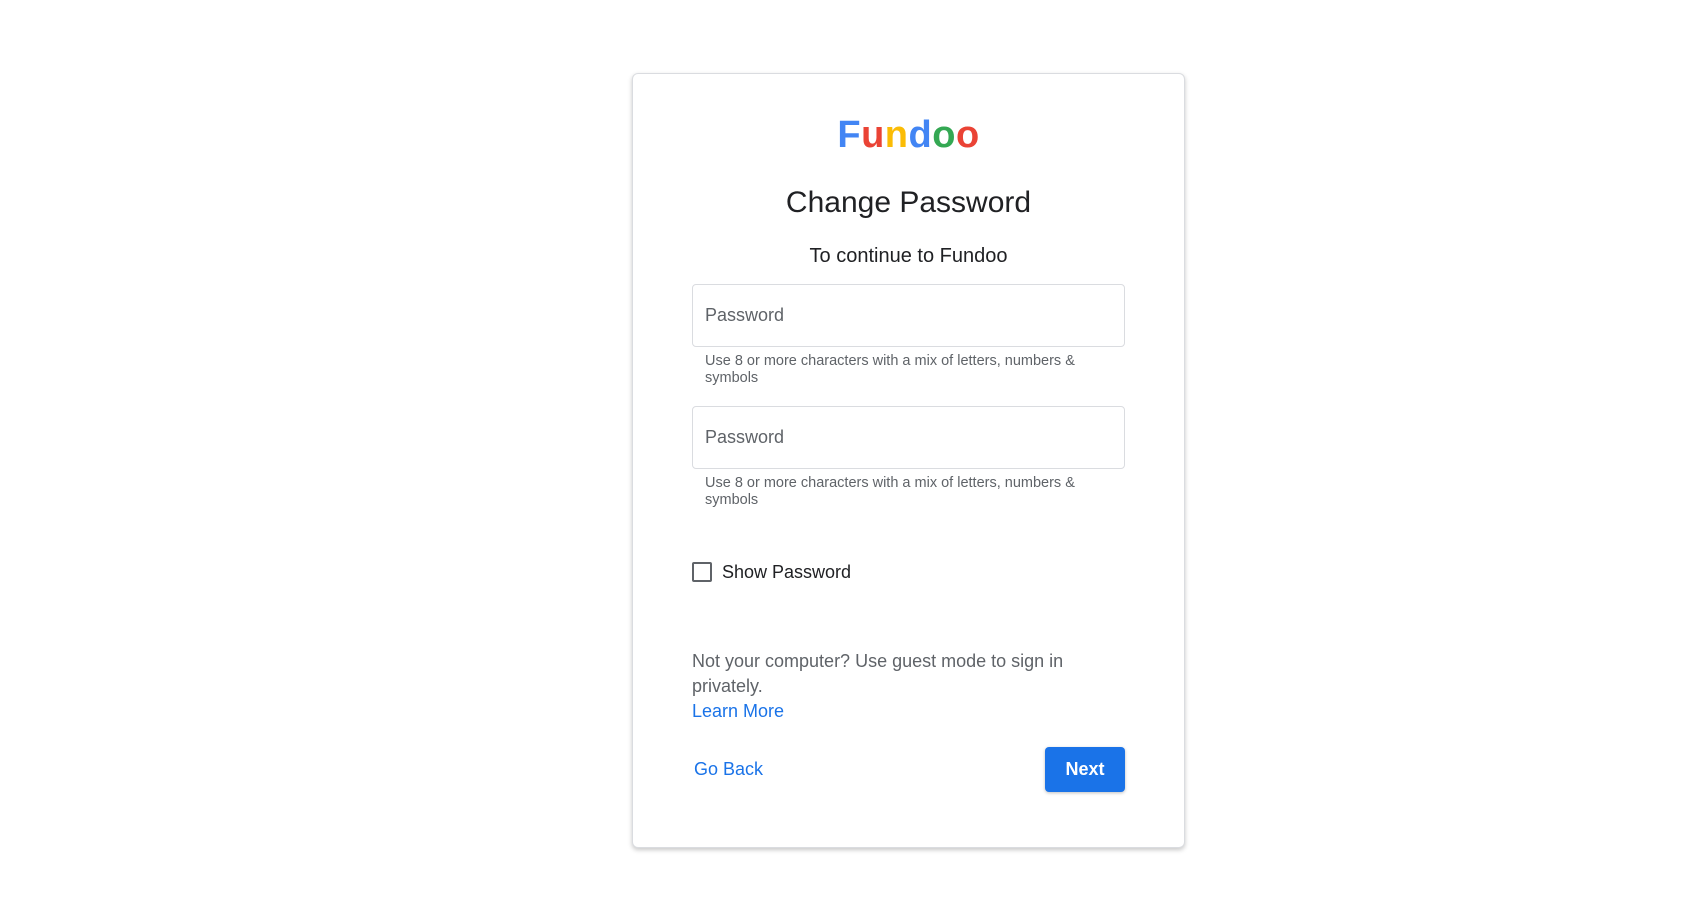 The width and height of the screenshot is (1700, 922). I want to click on password-input, so click(908, 315).